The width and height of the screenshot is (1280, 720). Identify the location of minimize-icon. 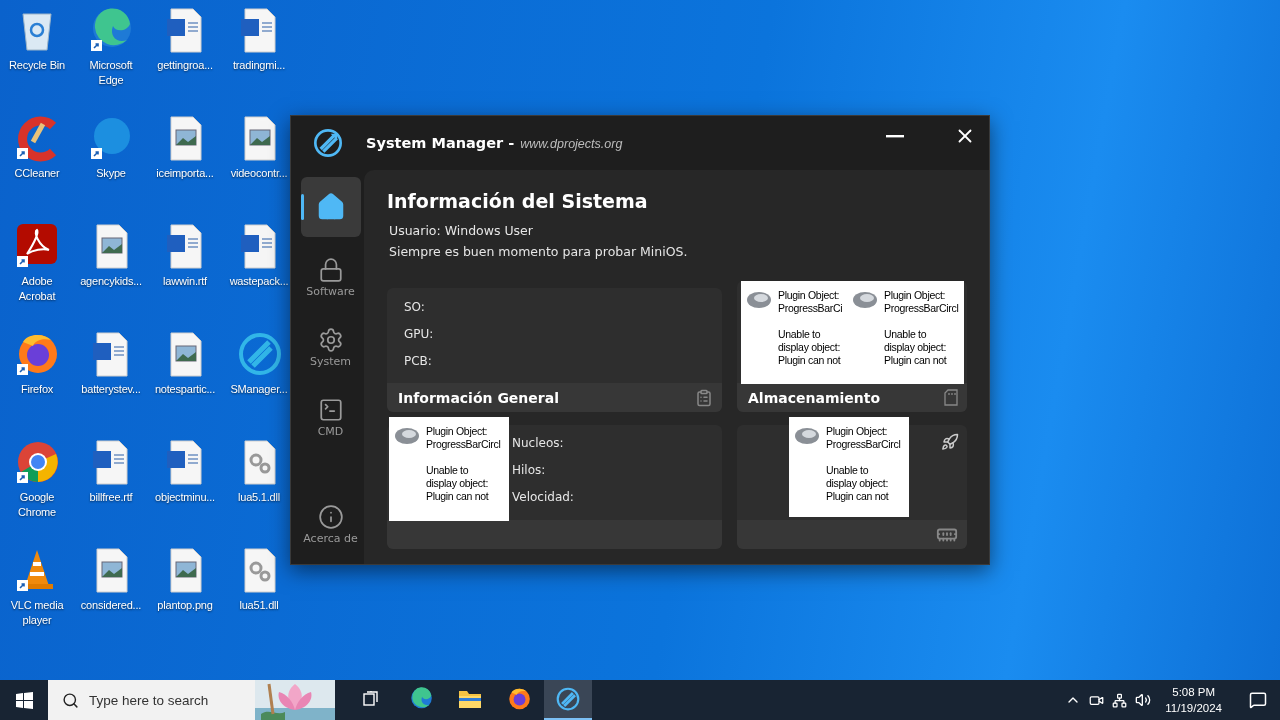
(895, 136).